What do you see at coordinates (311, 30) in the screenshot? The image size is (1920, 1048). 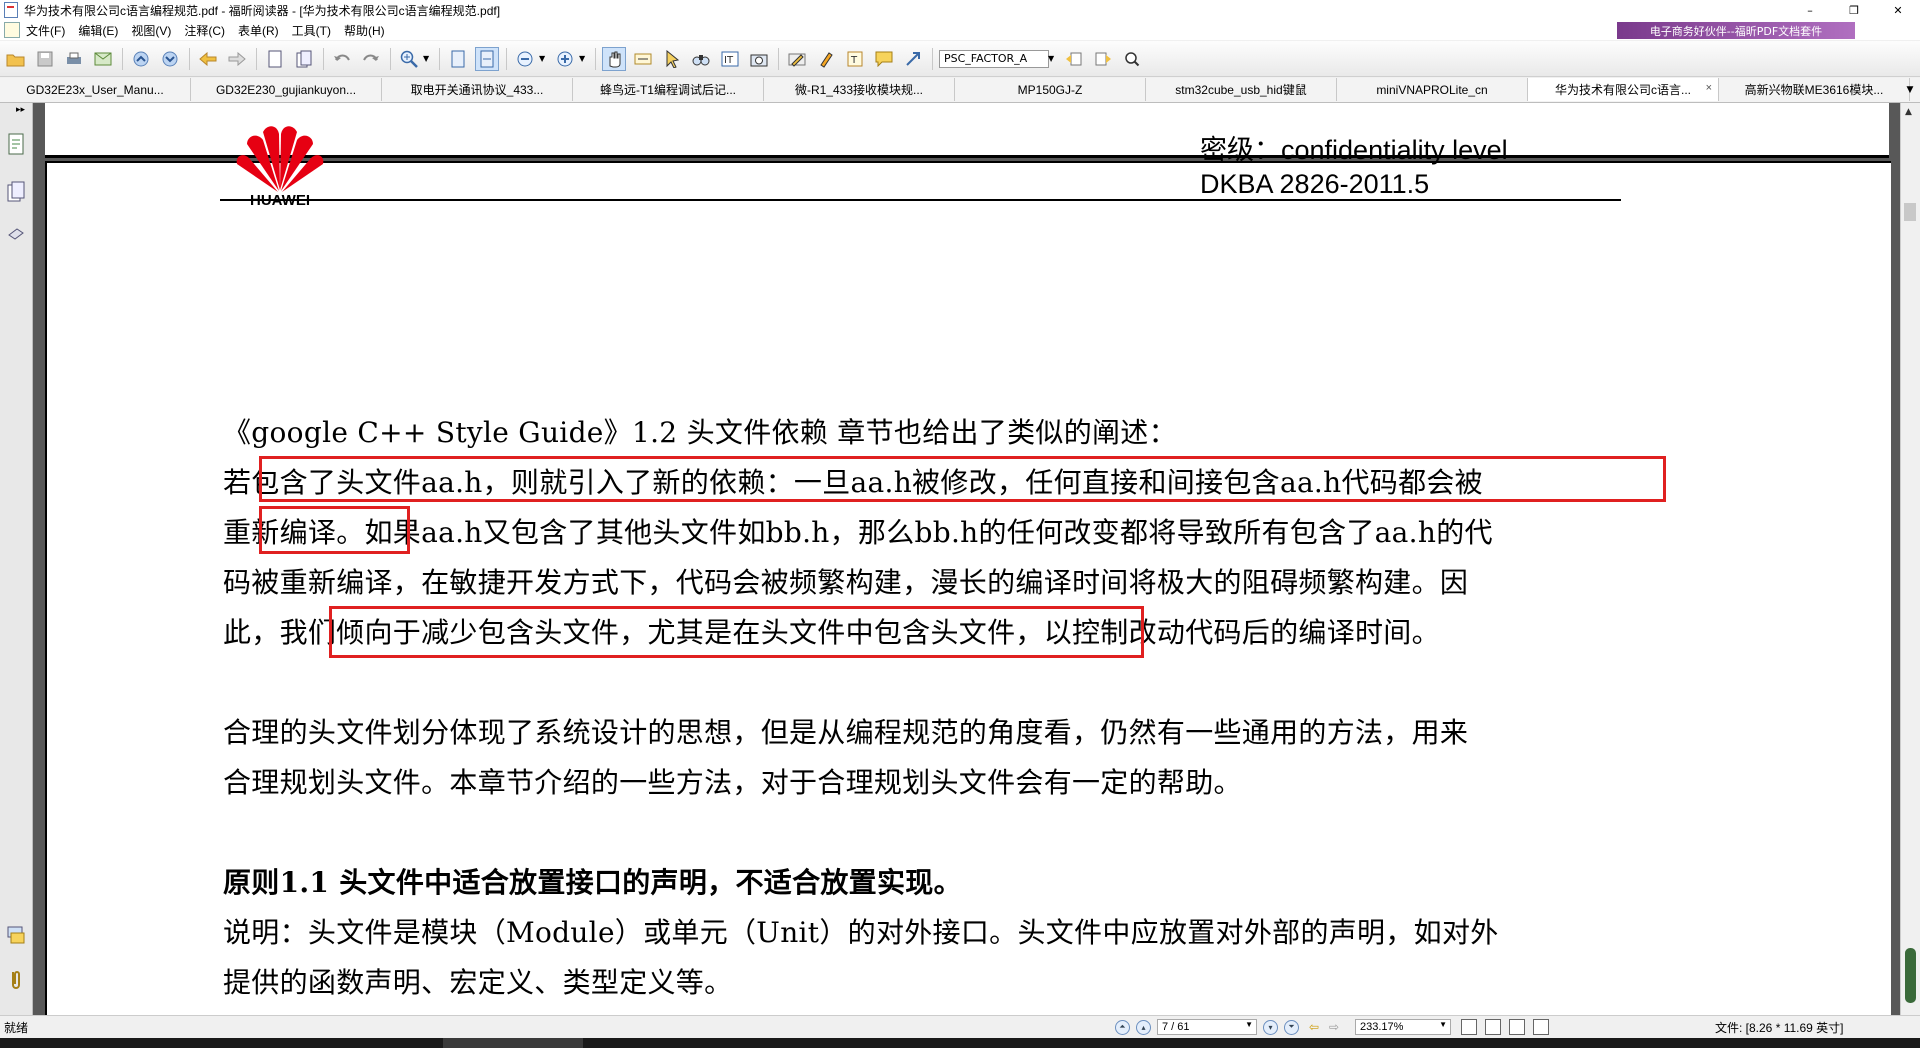 I see `menu-tools: 工具(T)` at bounding box center [311, 30].